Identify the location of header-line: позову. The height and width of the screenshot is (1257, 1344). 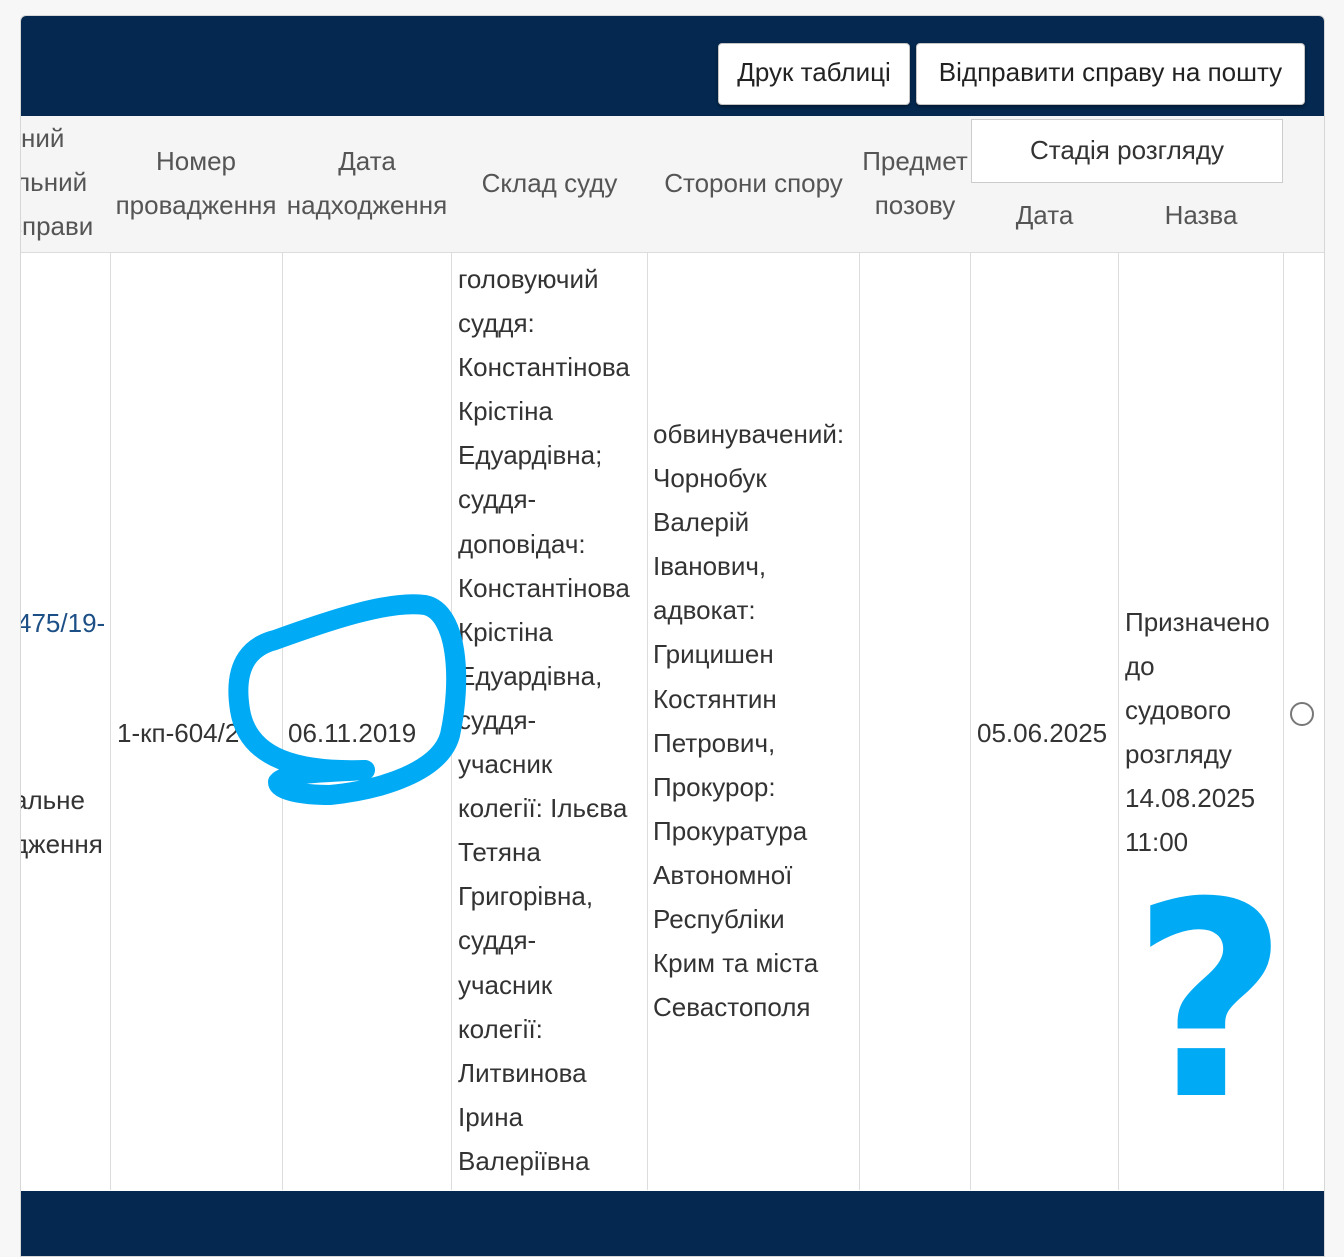
(915, 205).